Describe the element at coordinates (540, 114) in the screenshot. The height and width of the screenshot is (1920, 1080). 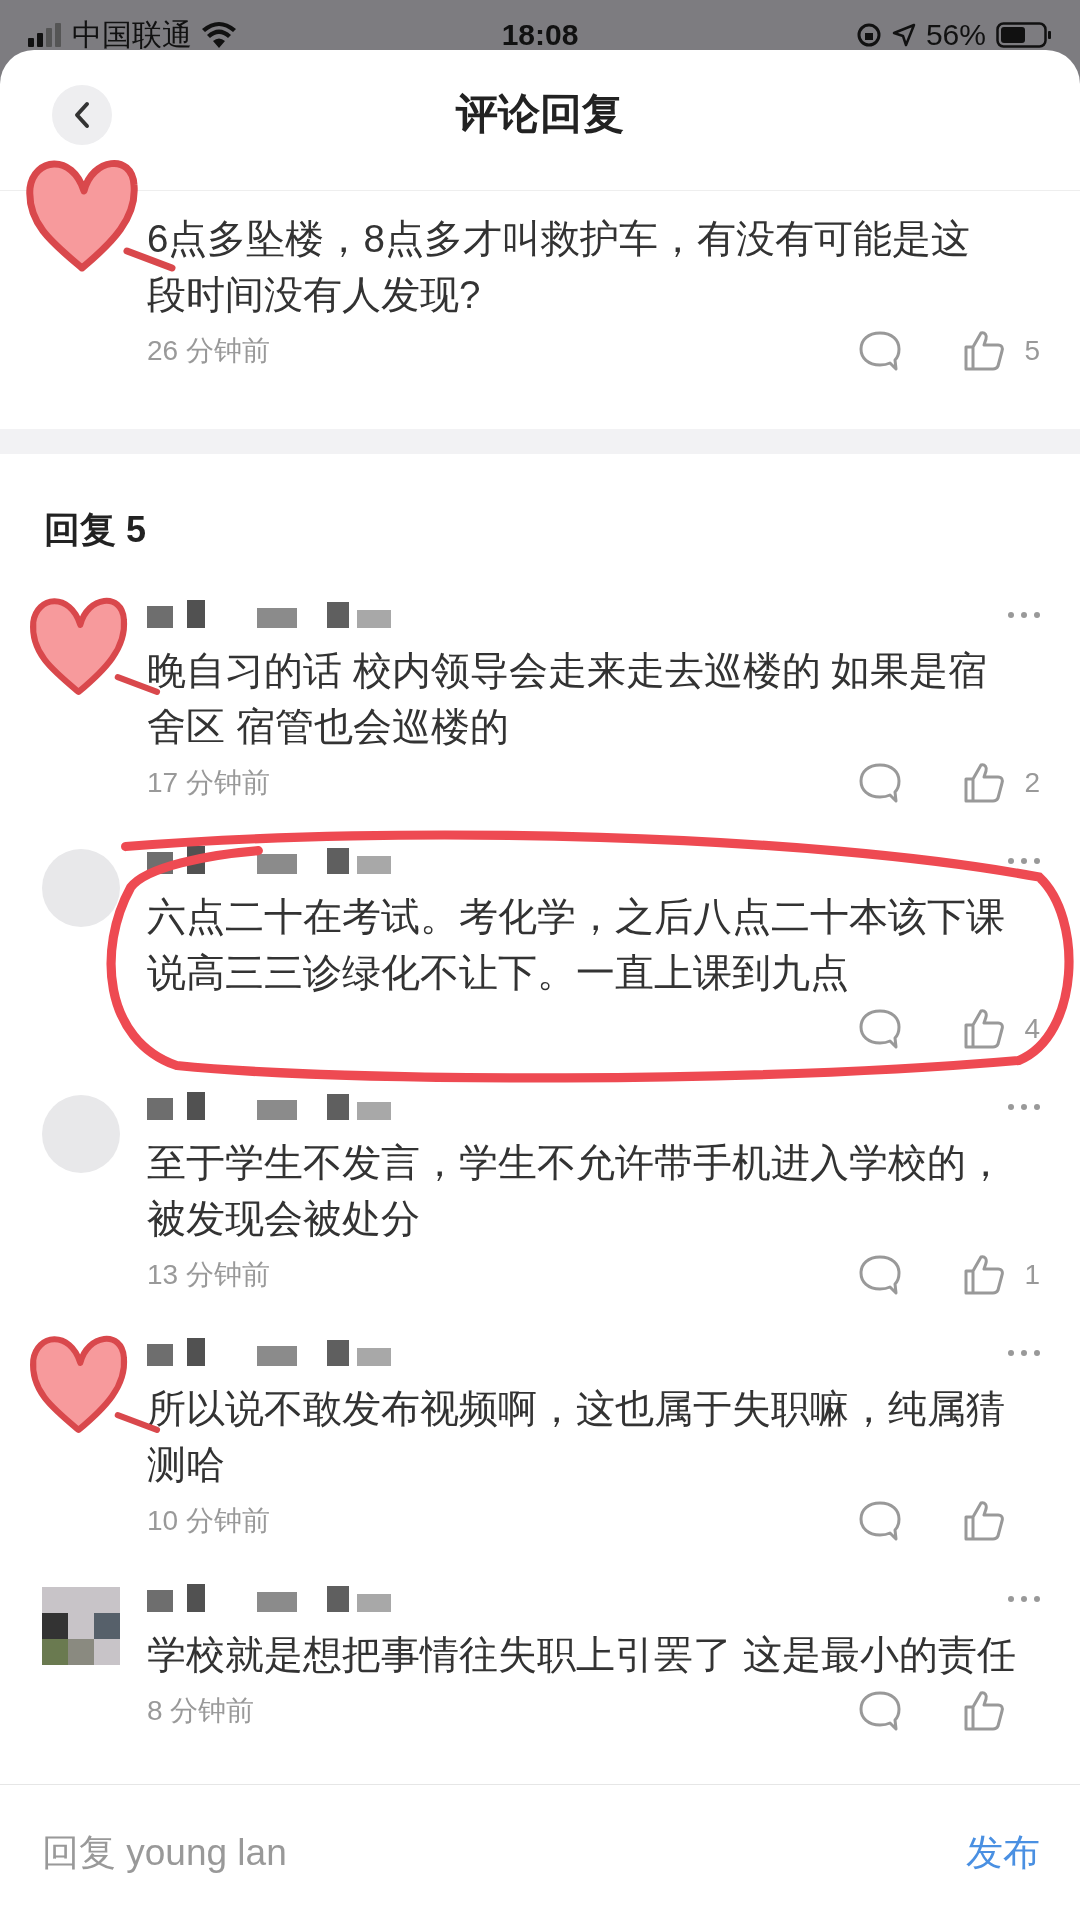
I see `page-title: 评论回复` at that location.